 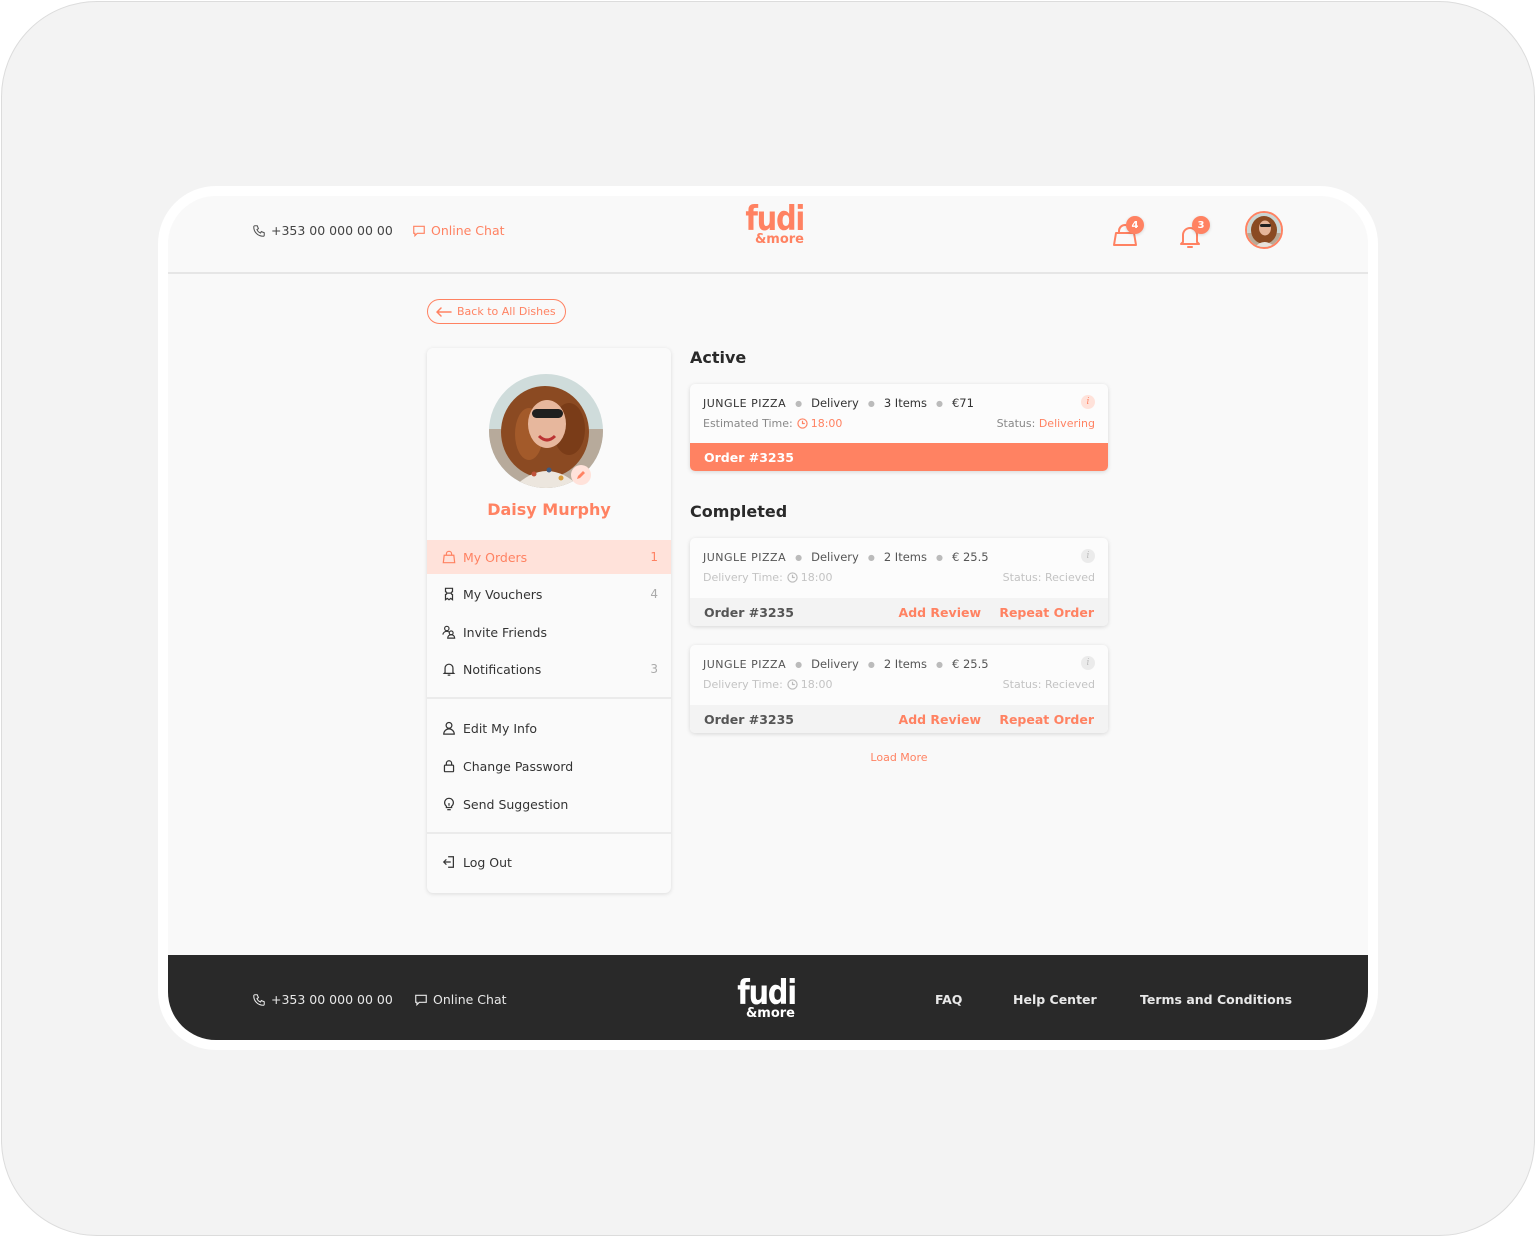 What do you see at coordinates (1055, 999) in the screenshot?
I see `footer-link-help-center: Help Center` at bounding box center [1055, 999].